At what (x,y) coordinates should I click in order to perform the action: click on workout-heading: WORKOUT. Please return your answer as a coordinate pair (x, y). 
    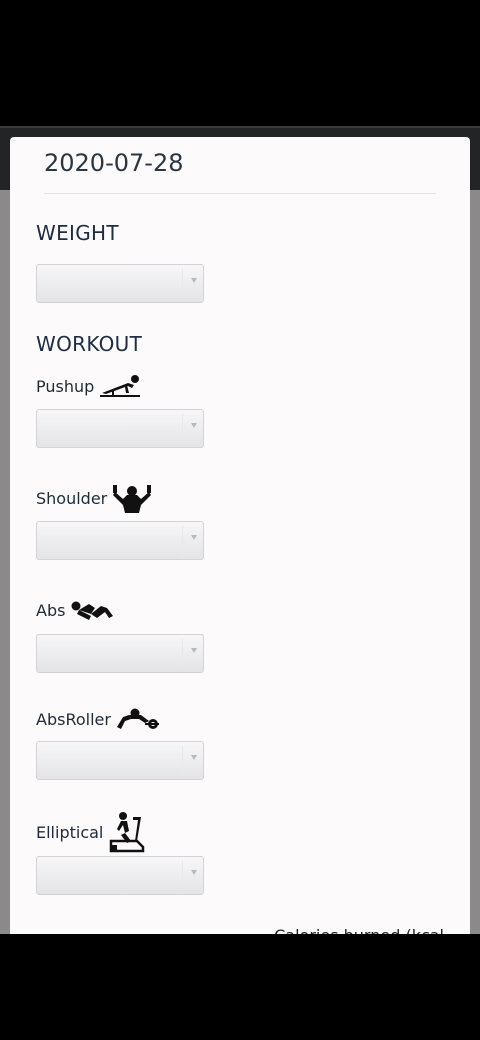
    Looking at the image, I should click on (89, 344).